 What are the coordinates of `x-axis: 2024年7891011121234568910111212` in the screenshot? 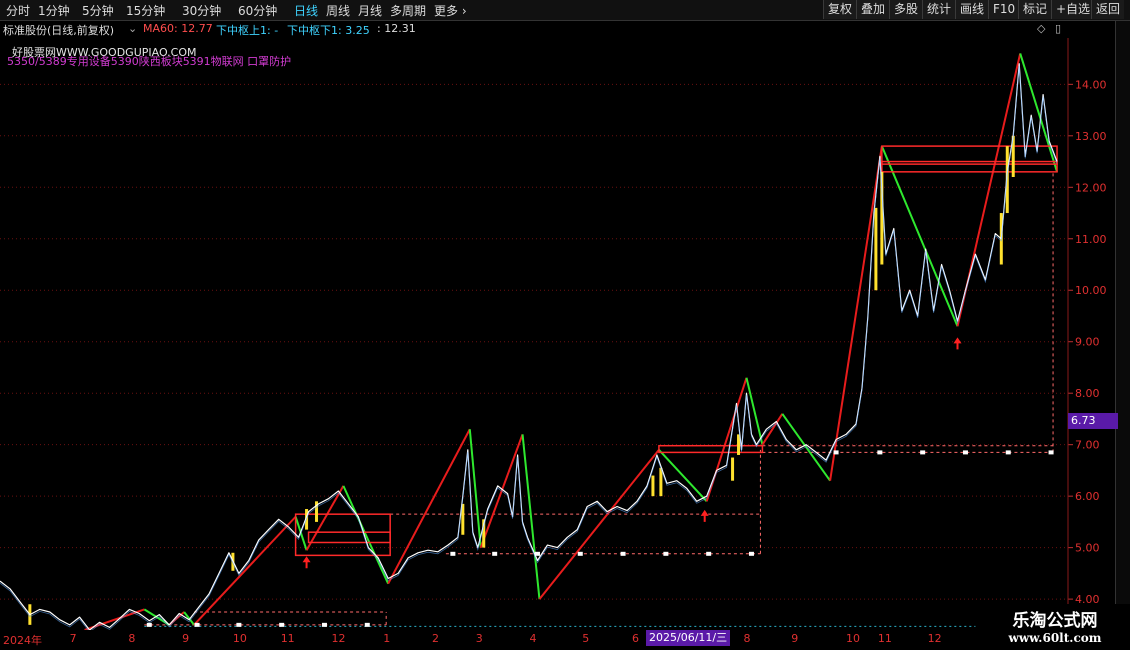 It's located at (565, 640).